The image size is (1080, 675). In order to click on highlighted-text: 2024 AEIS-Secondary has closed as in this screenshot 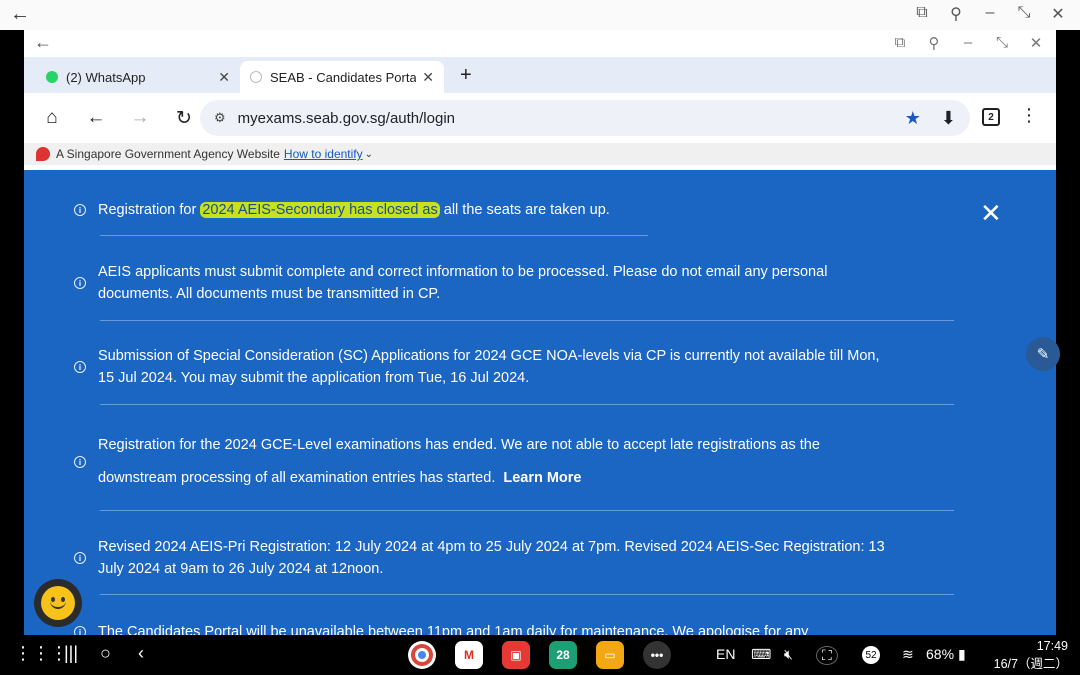, I will do `click(320, 210)`.